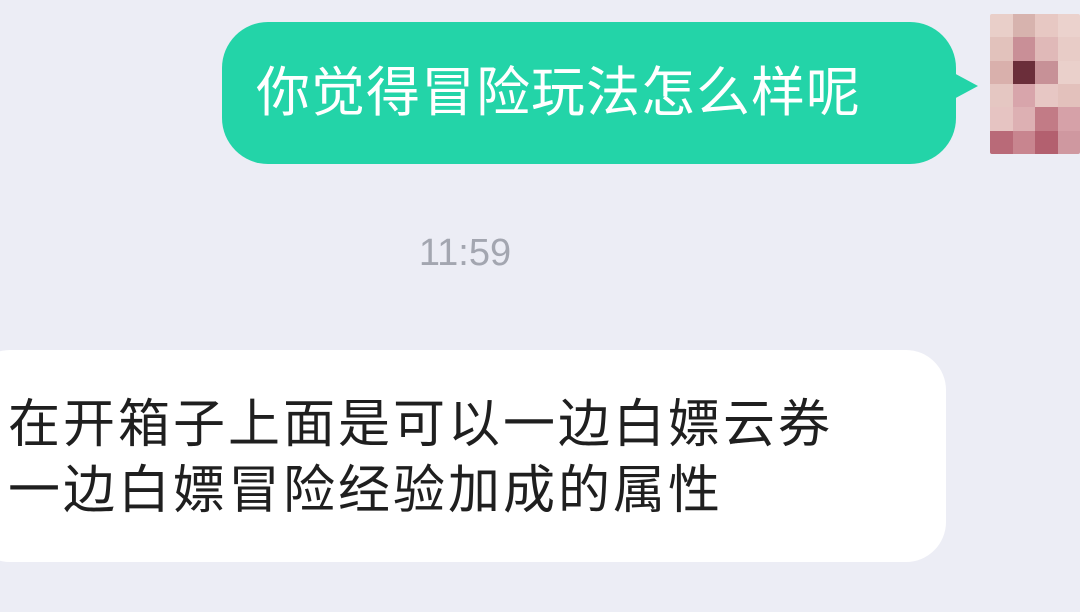  Describe the element at coordinates (366, 491) in the screenshot. I see `received-message-line-2: 一边白嫖冒险经验加成的属性` at that location.